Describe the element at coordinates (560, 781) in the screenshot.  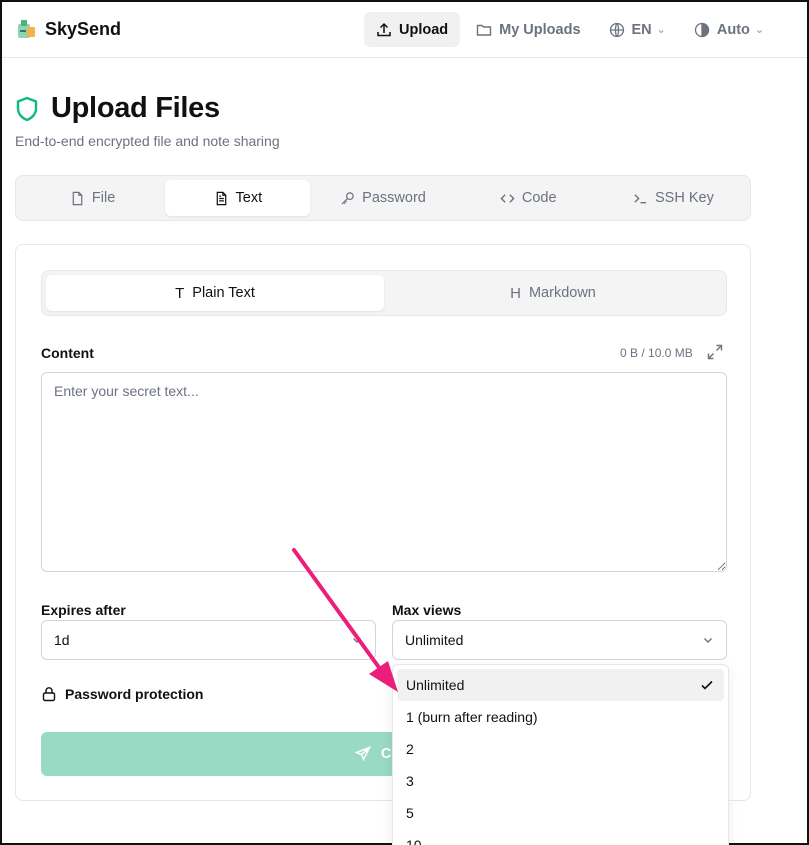
I see `max-views-option: 3` at that location.